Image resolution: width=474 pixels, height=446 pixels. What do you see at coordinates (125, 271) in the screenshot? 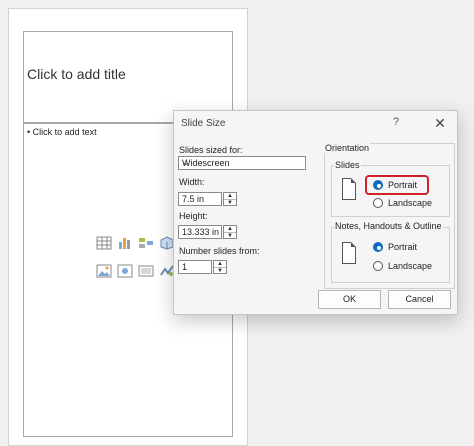
I see `stock-images-icon` at bounding box center [125, 271].